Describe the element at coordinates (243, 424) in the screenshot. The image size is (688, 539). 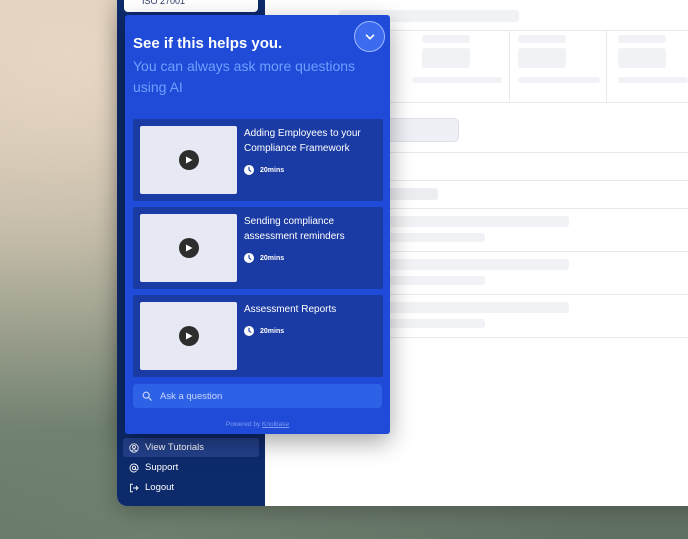
I see `powered-by-label: Powered by` at that location.